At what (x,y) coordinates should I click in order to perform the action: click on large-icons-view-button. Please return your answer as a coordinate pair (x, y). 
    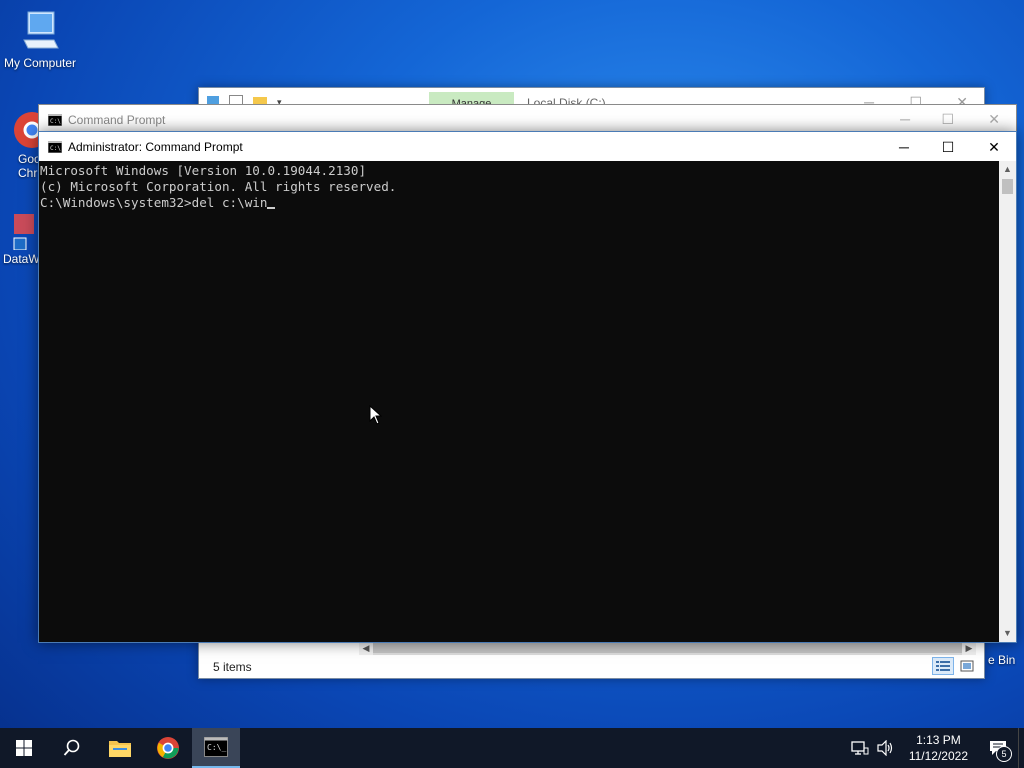
    Looking at the image, I should click on (967, 666).